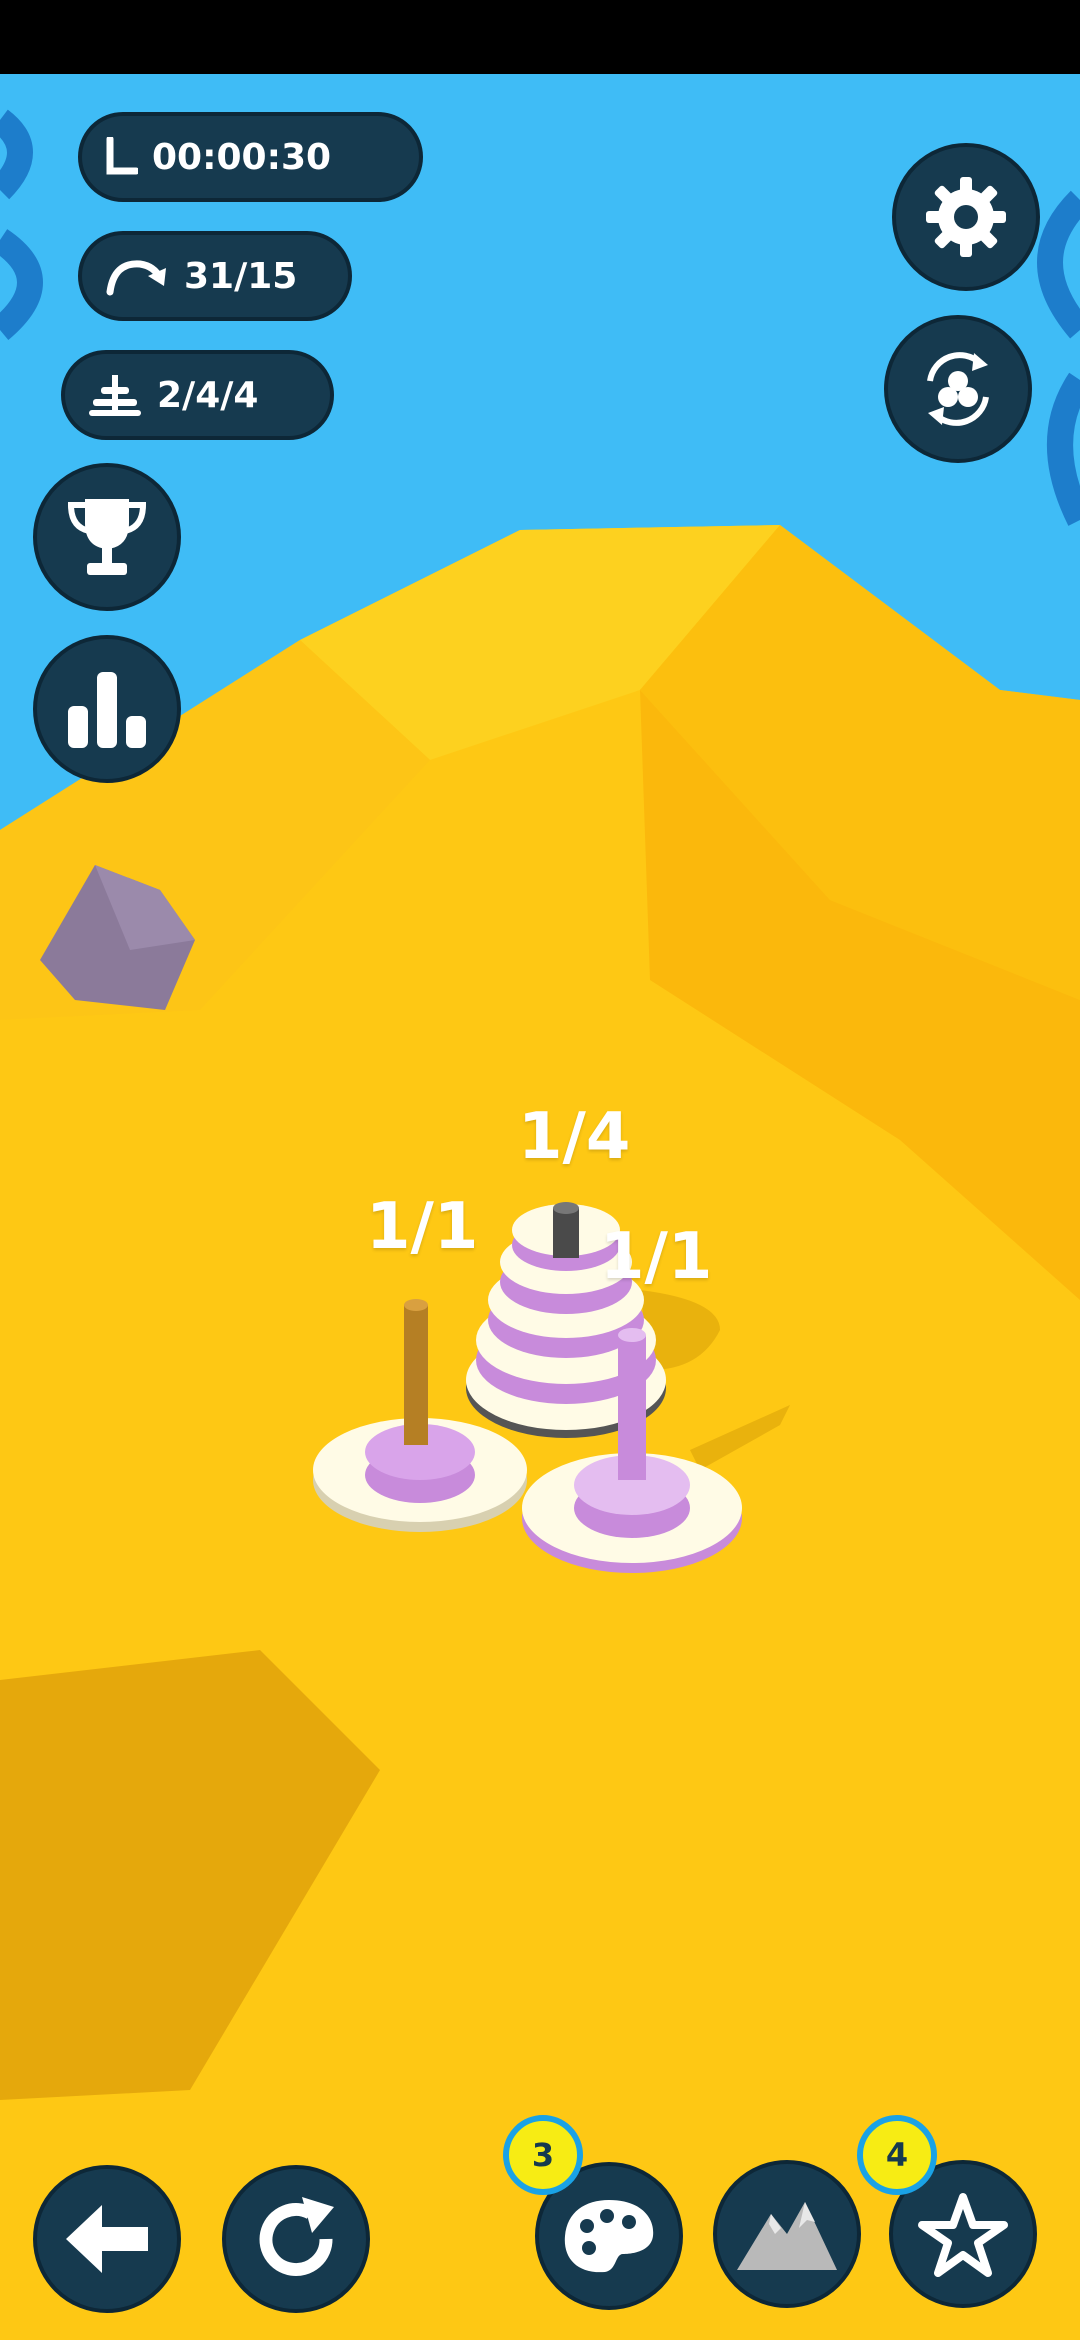  Describe the element at coordinates (296, 2236) in the screenshot. I see `restart-icon` at that location.